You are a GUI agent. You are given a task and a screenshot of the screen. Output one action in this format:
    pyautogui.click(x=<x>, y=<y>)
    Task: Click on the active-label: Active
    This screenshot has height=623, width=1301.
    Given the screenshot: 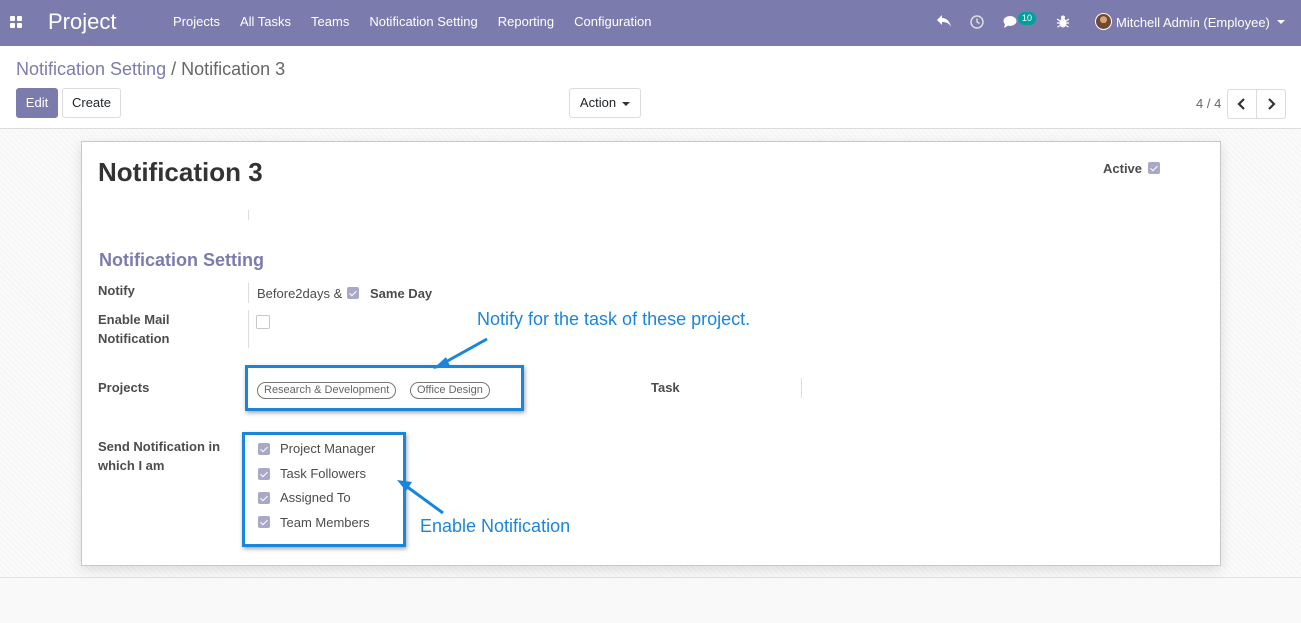 What is the action you would take?
    pyautogui.click(x=1123, y=168)
    